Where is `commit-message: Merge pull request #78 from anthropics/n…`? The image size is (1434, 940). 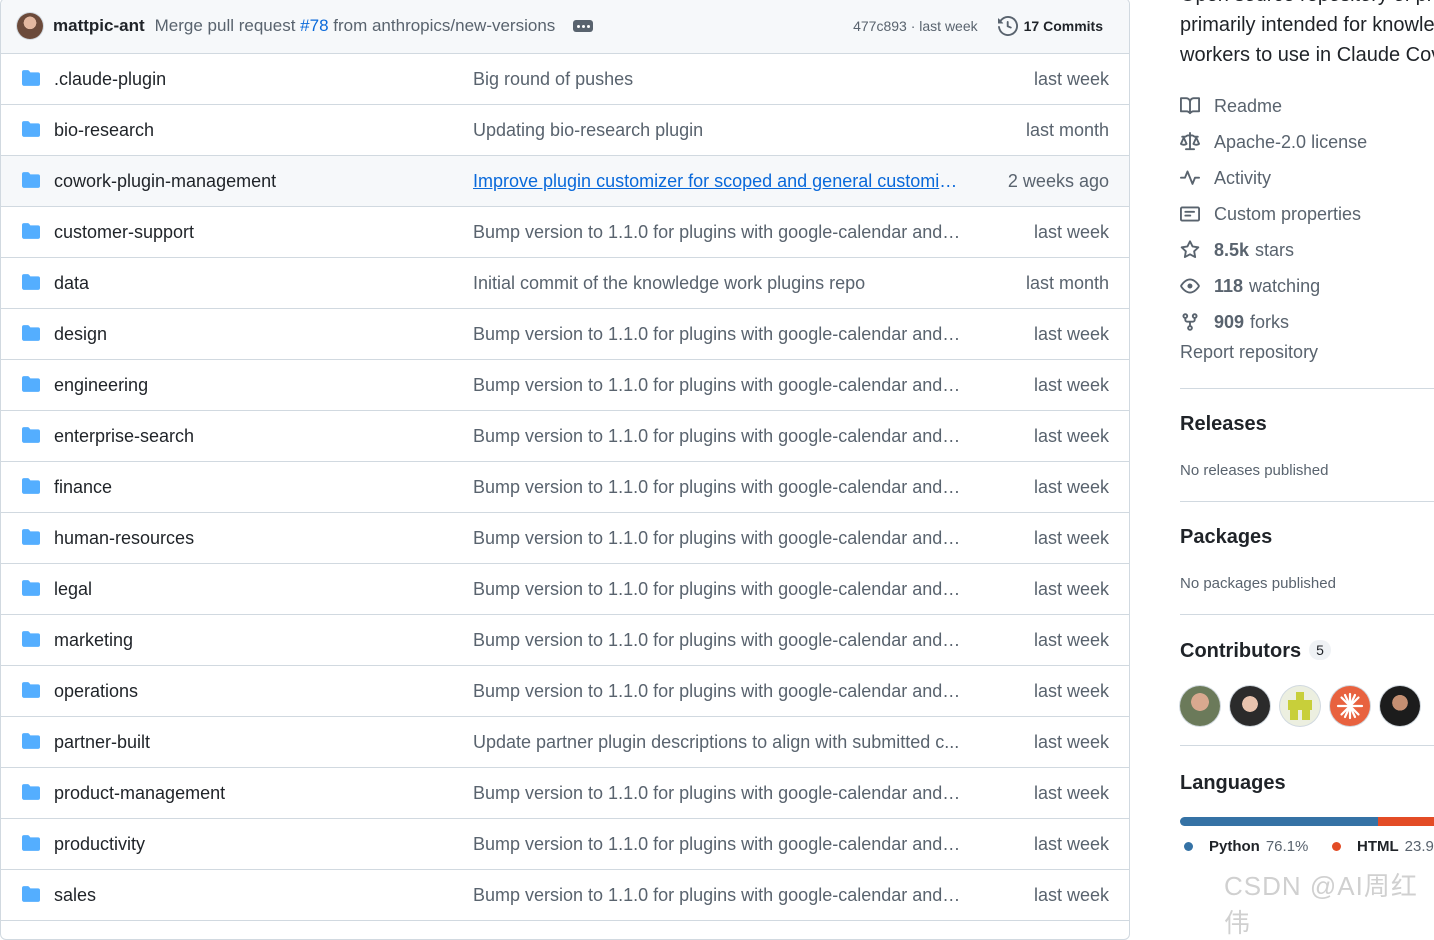
commit-message: Merge pull request #78 from anthropics/n… is located at coordinates (355, 26).